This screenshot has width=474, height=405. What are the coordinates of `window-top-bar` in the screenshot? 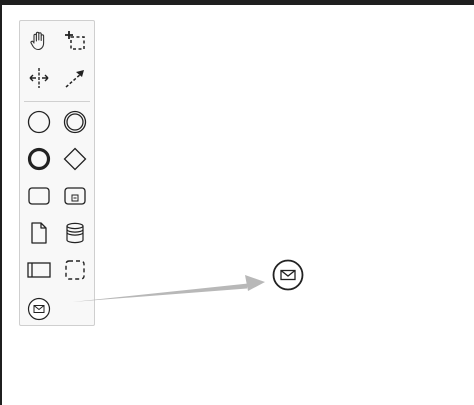 It's located at (237, 2).